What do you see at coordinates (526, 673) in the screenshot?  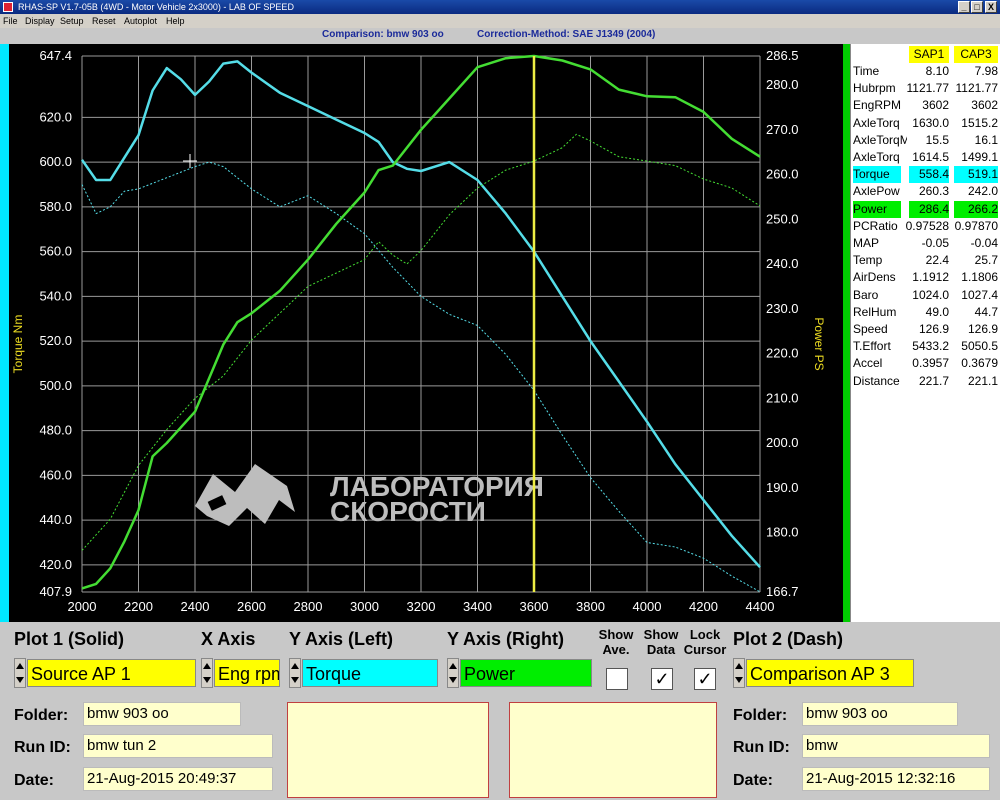 I see `yright-select: Power` at bounding box center [526, 673].